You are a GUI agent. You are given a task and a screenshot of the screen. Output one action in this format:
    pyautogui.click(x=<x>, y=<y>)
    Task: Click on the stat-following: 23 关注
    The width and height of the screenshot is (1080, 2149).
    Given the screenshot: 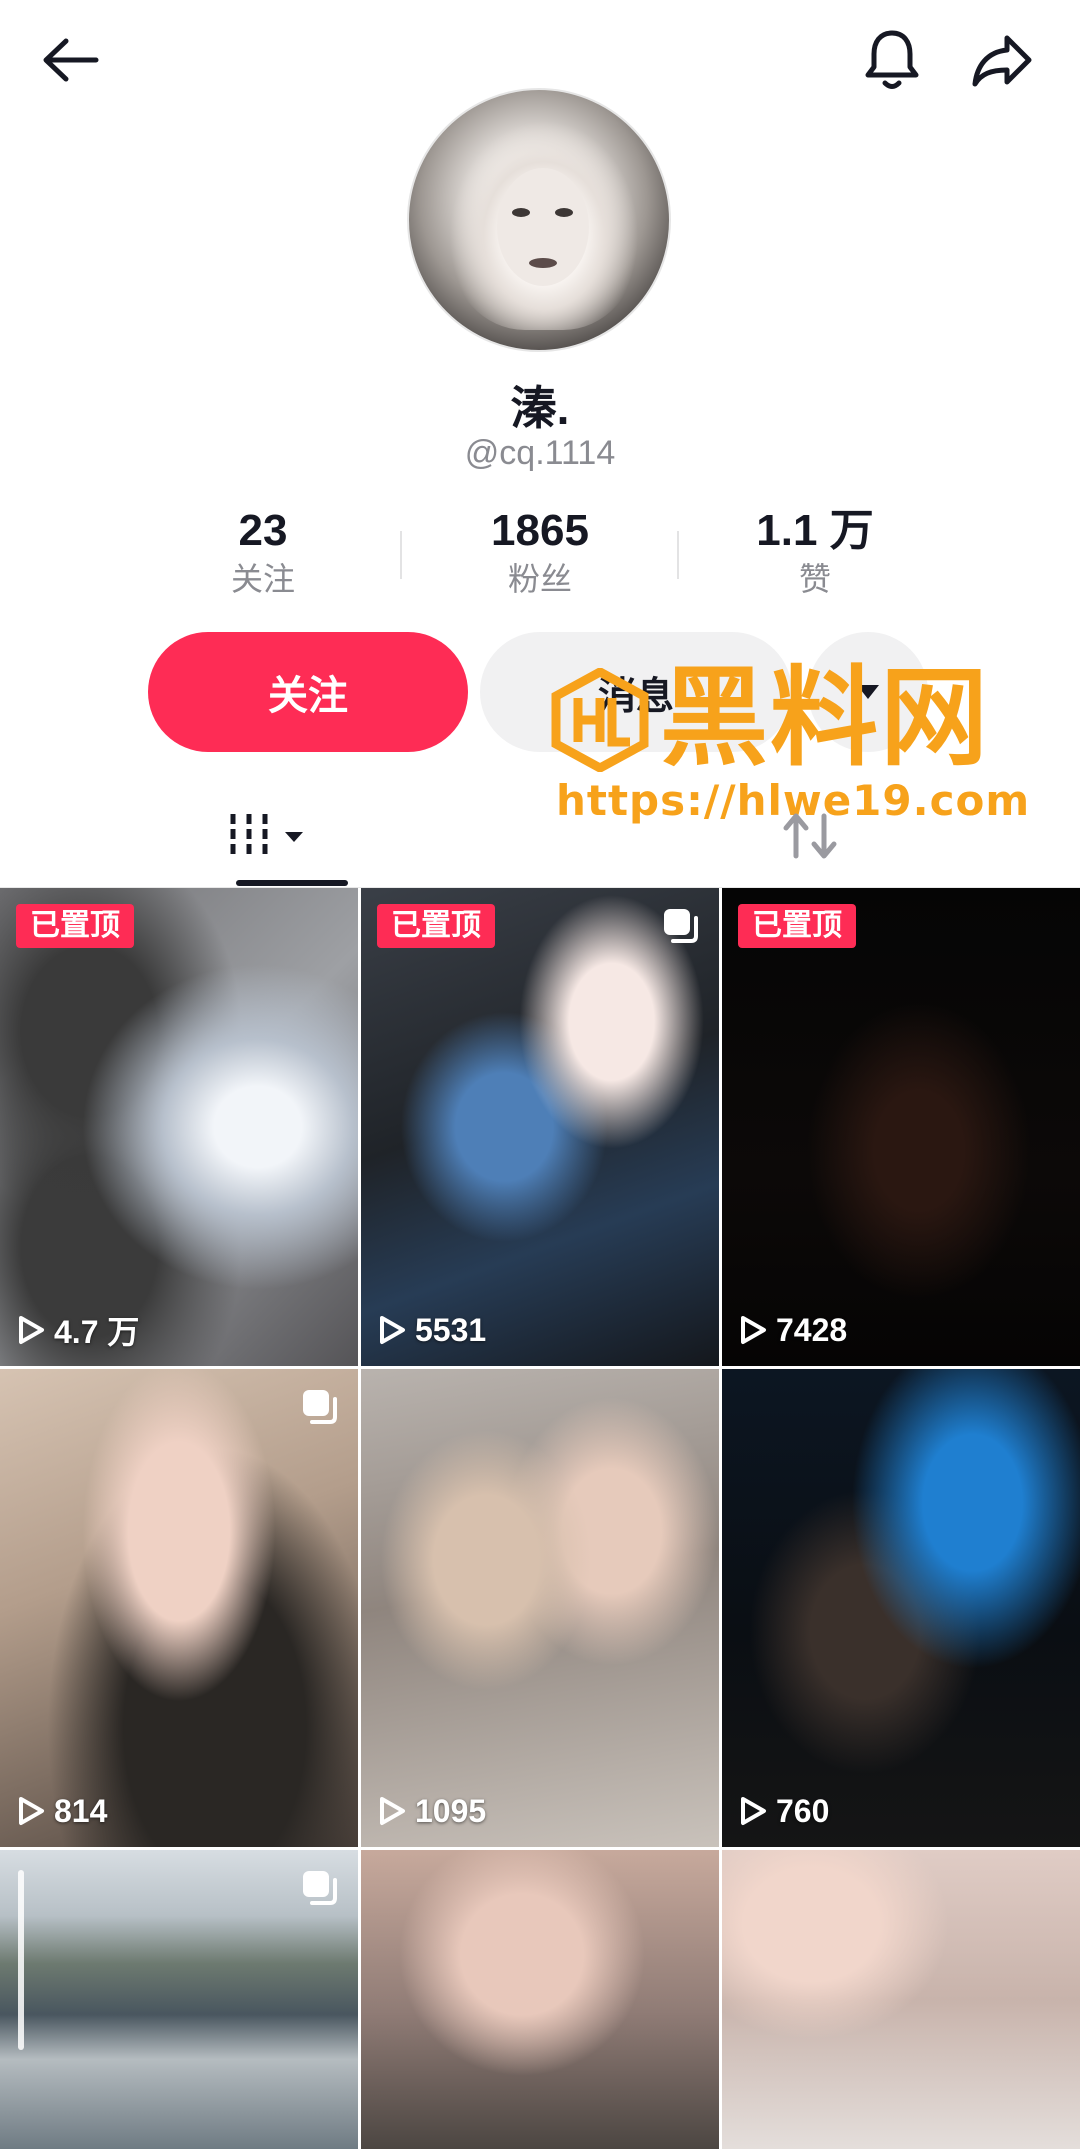 What is the action you would take?
    pyautogui.click(x=263, y=553)
    